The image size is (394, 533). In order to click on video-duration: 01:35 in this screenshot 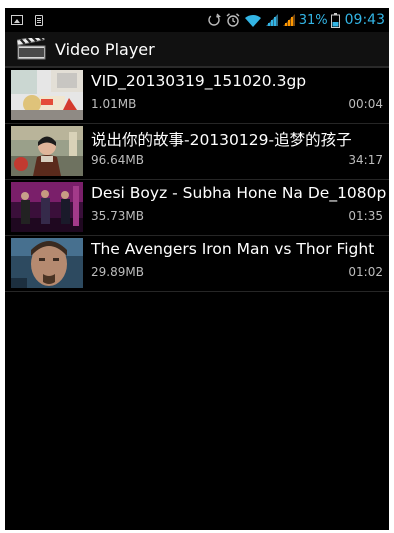, I will do `click(365, 216)`.